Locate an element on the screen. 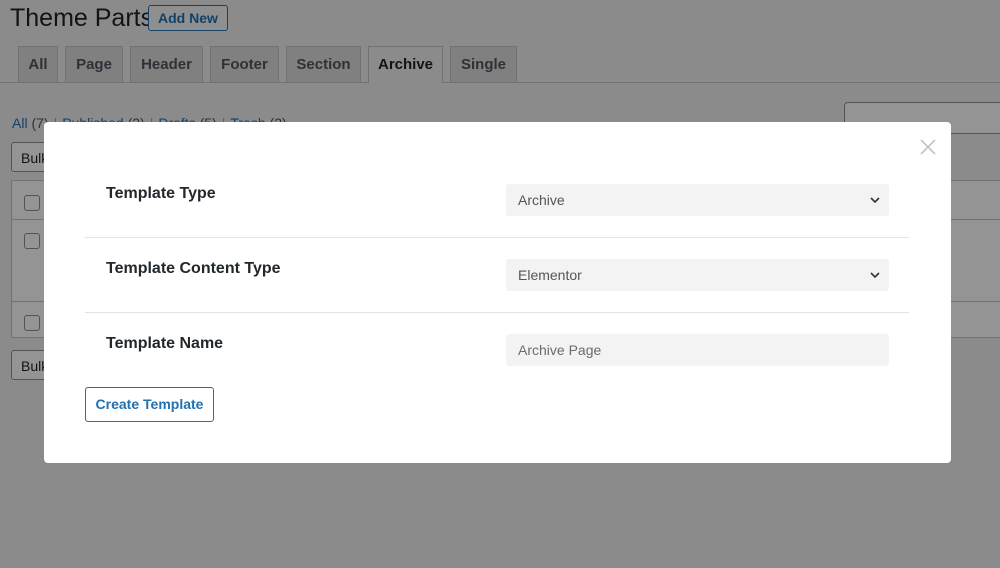 This screenshot has width=1000, height=568. template-type-row: Template Type Archive is located at coordinates (497, 200).